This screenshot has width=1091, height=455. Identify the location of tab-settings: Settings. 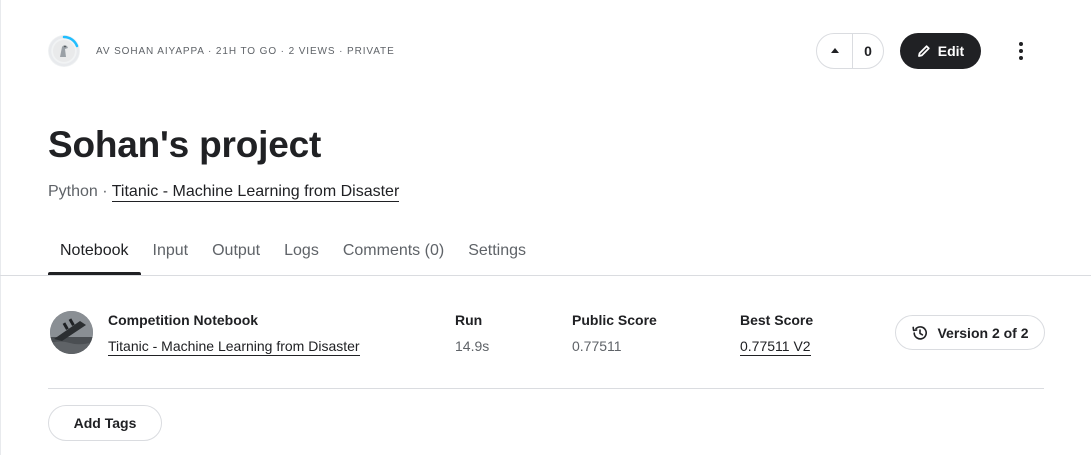
(497, 253).